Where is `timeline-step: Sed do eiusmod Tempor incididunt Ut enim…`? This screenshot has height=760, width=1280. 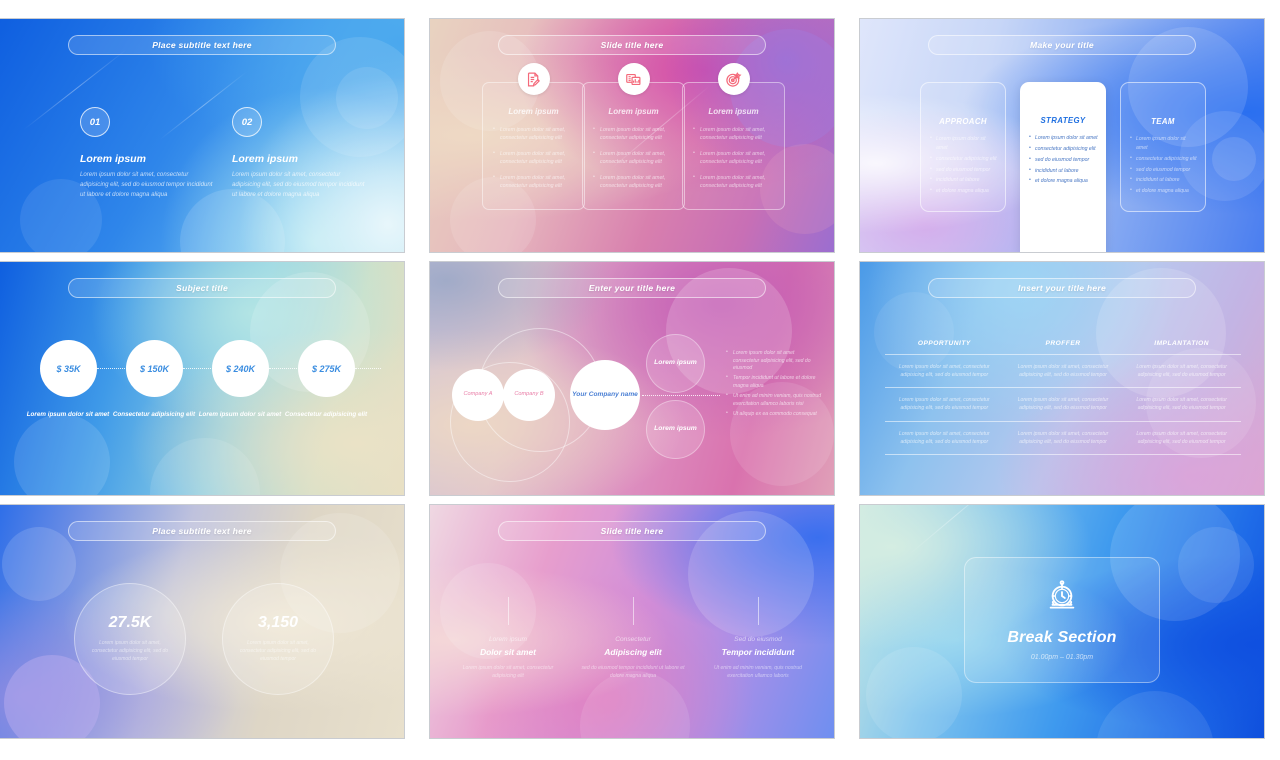 timeline-step: Sed do eiusmod Tempor incididunt Ut enim… is located at coordinates (758, 638).